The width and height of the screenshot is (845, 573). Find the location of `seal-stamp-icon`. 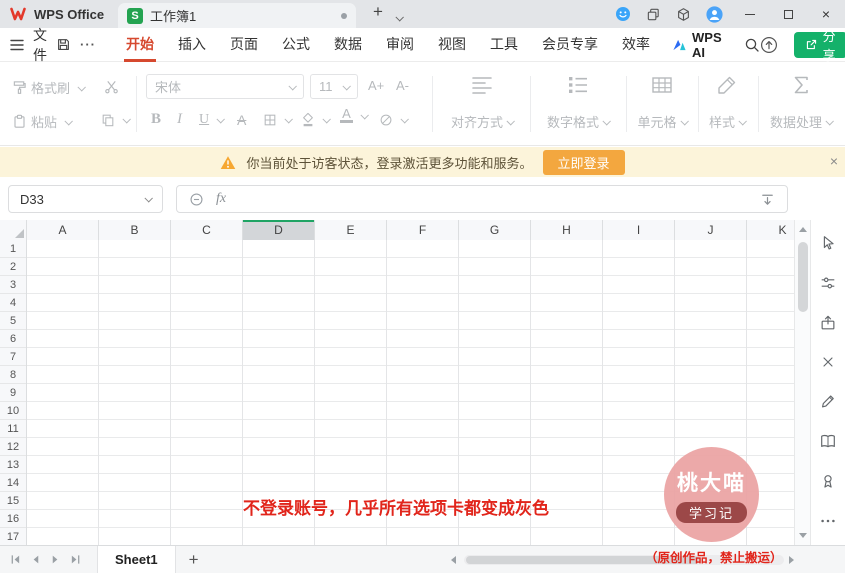

seal-stamp-icon is located at coordinates (828, 481).